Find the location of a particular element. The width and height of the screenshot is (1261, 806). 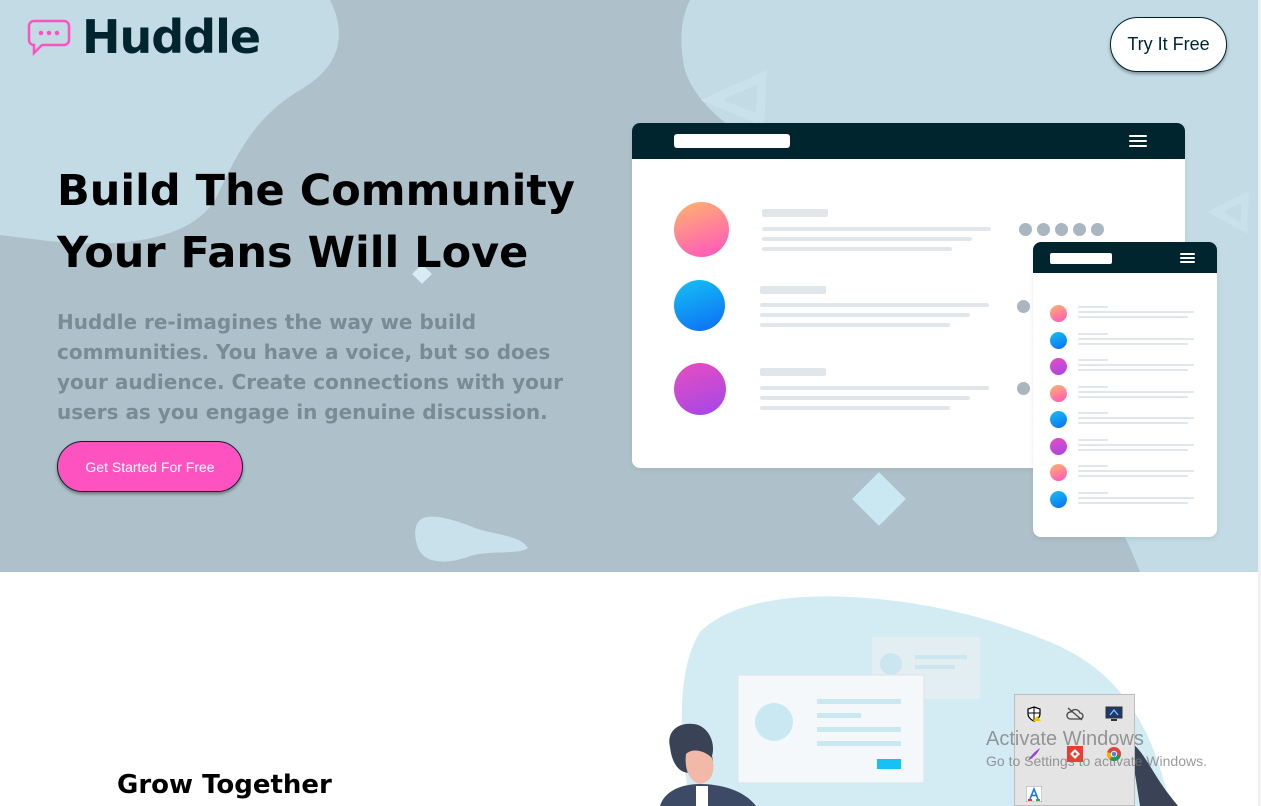

mobile-title-bar is located at coordinates (1125, 257).